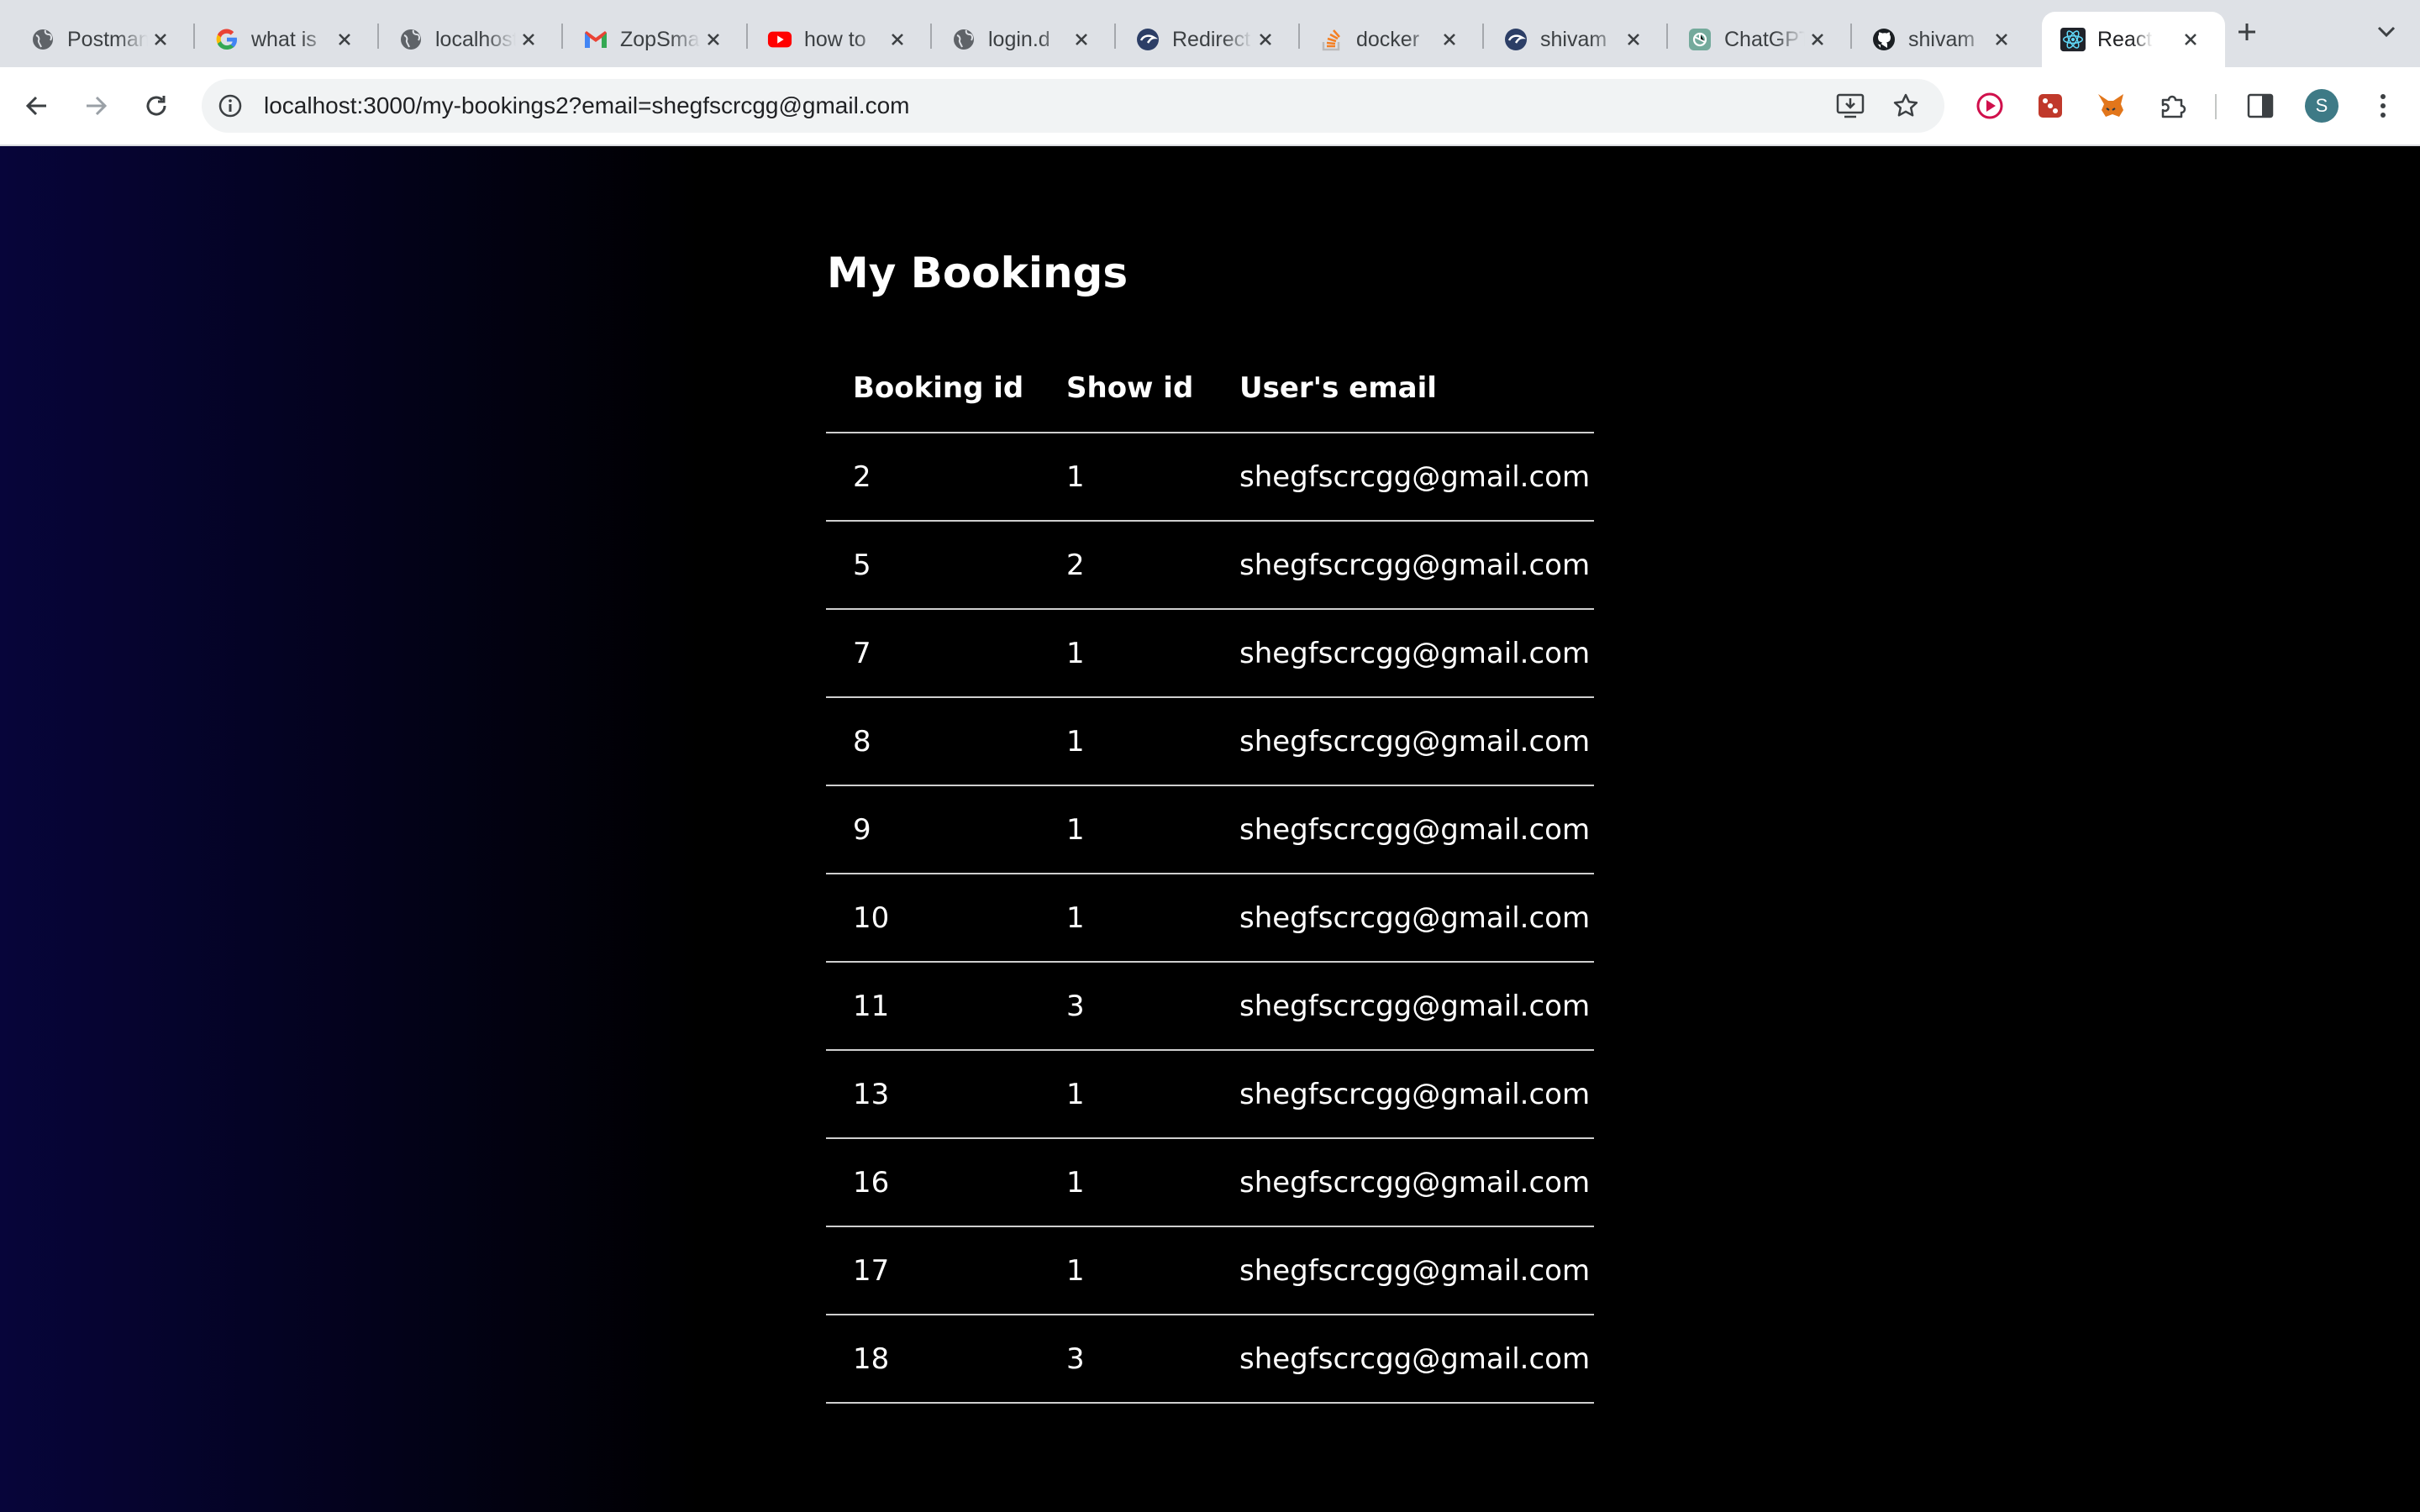 The image size is (2420, 1512). I want to click on extension-recorder-button, so click(1990, 106).